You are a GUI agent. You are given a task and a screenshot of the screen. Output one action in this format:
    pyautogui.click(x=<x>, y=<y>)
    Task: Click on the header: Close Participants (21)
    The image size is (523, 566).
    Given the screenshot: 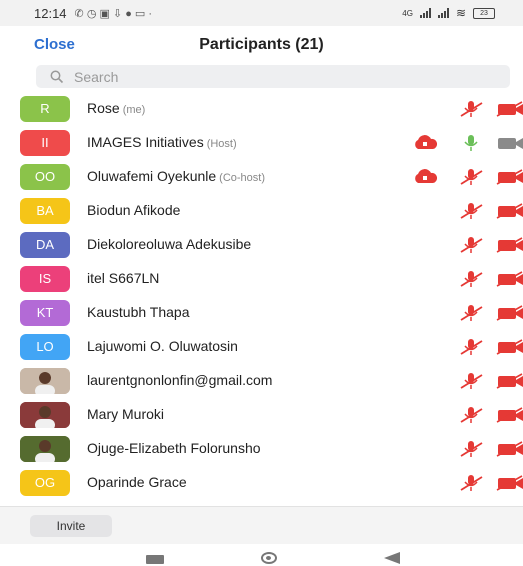 What is the action you would take?
    pyautogui.click(x=261, y=44)
    